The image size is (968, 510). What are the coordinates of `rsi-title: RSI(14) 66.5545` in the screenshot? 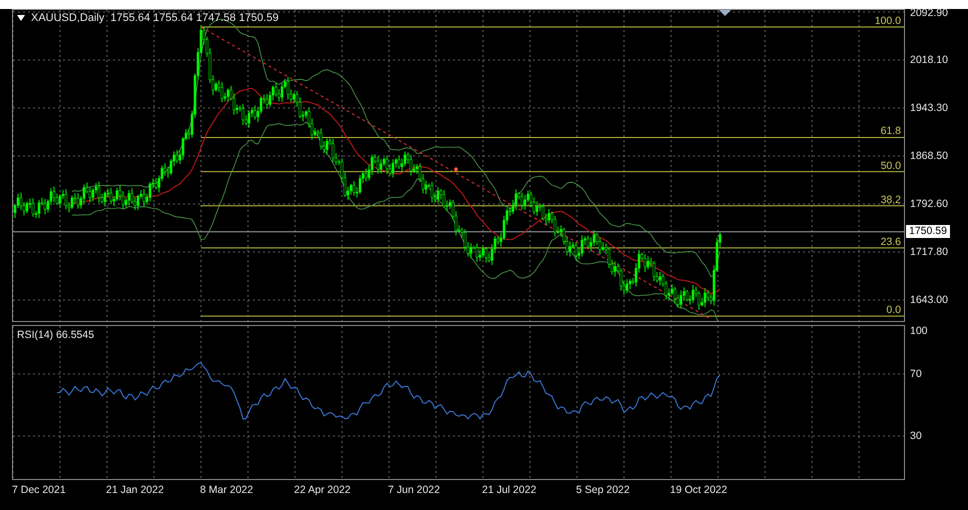 It's located at (55, 335).